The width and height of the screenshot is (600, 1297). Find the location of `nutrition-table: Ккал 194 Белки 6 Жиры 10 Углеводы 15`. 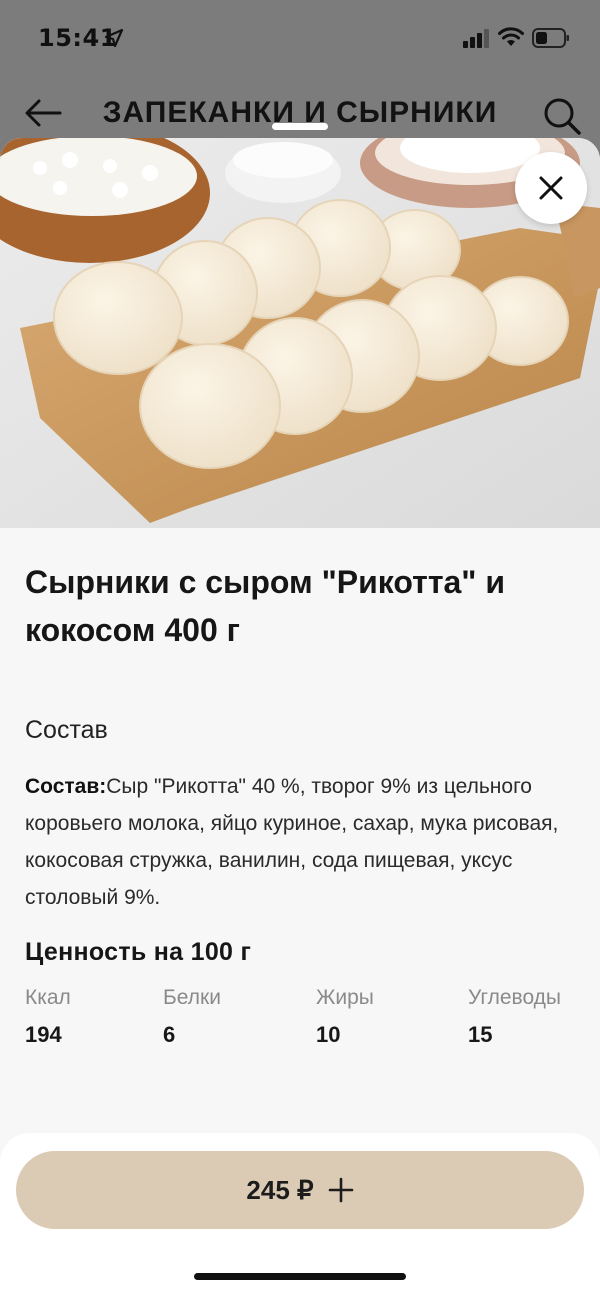

nutrition-table: Ккал 194 Белки 6 Жиры 10 Углеводы 15 is located at coordinates (305, 1021).